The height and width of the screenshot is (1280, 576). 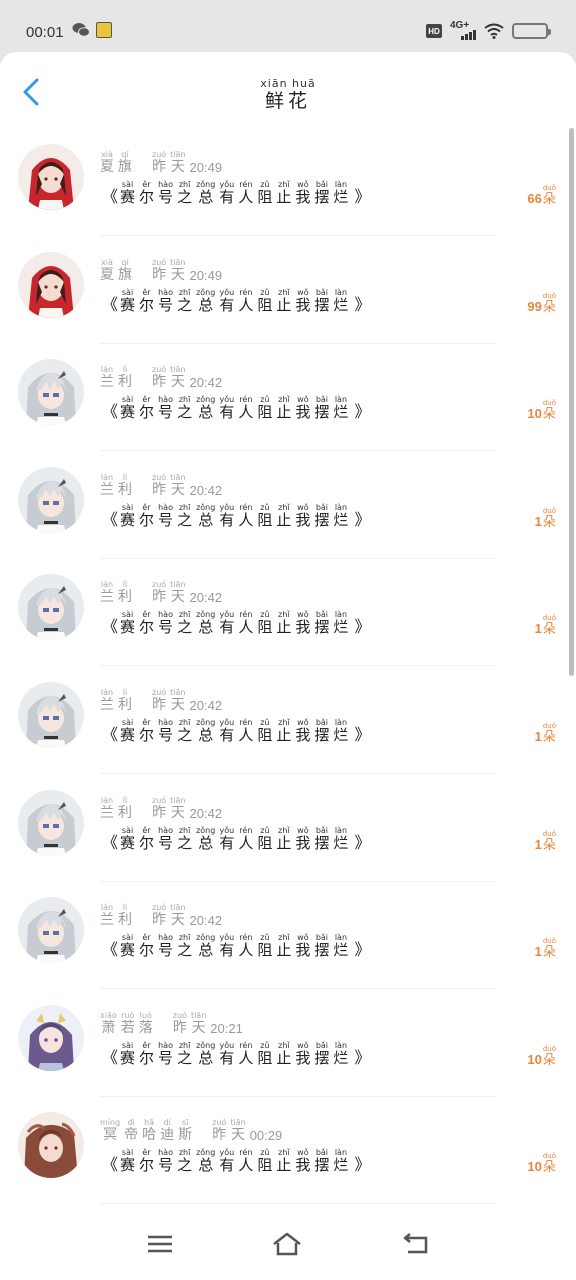 I want to click on pinyin: zuó, so click(x=159, y=477).